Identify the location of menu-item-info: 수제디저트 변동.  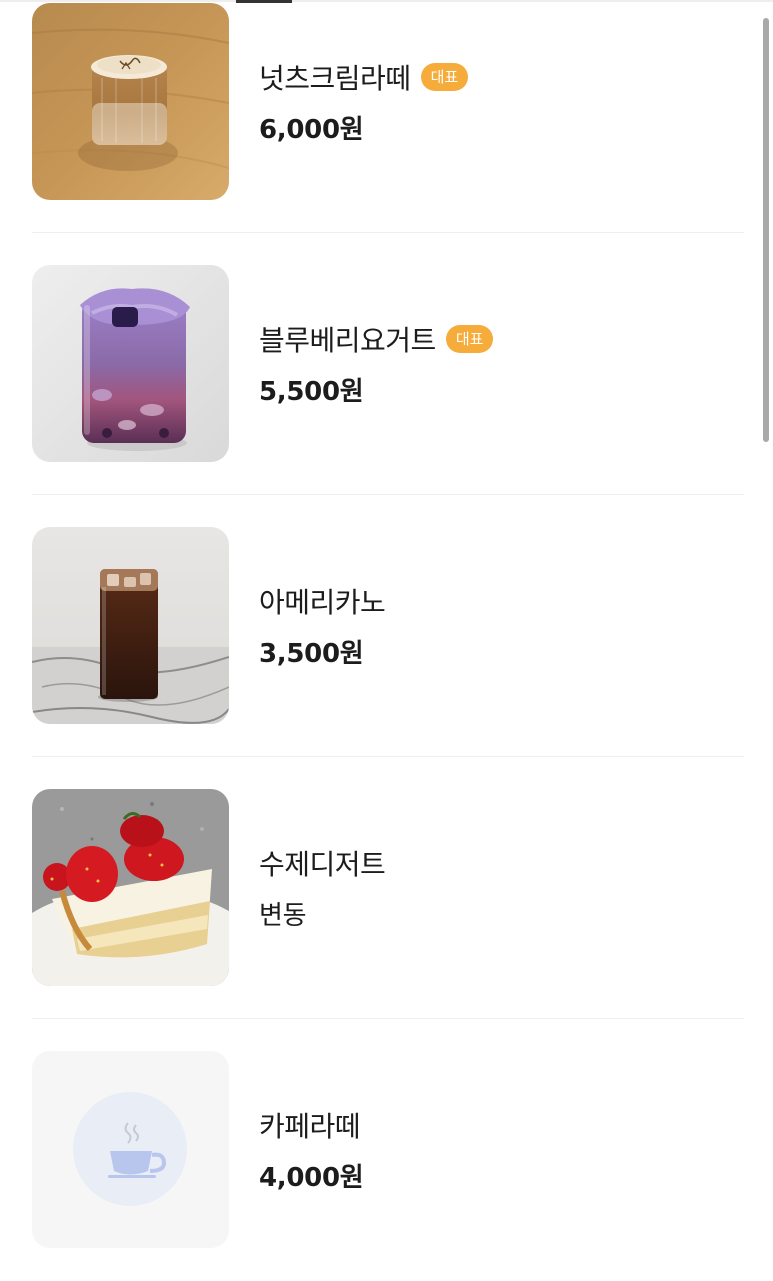
(322, 888).